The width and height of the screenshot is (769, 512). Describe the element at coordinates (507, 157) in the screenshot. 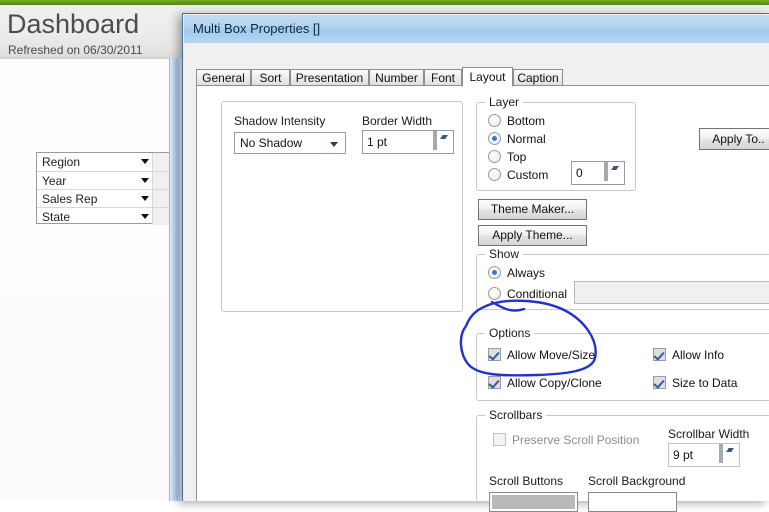

I see `radio-layer-top: Top` at that location.